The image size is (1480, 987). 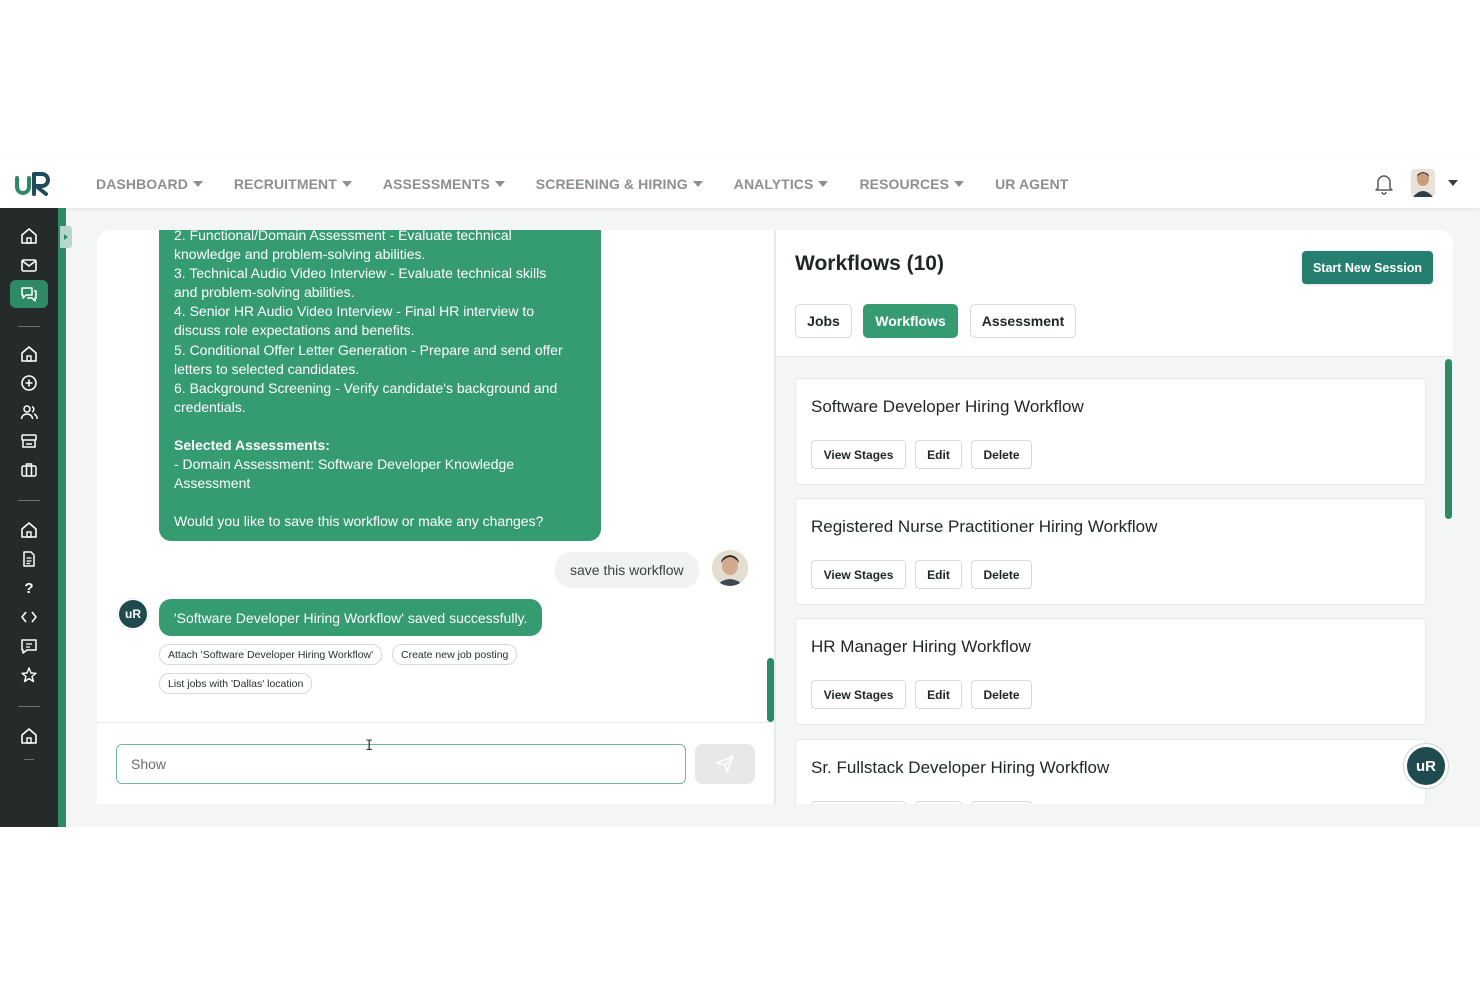 What do you see at coordinates (823, 321) in the screenshot?
I see `tab-jobs: Jobs` at bounding box center [823, 321].